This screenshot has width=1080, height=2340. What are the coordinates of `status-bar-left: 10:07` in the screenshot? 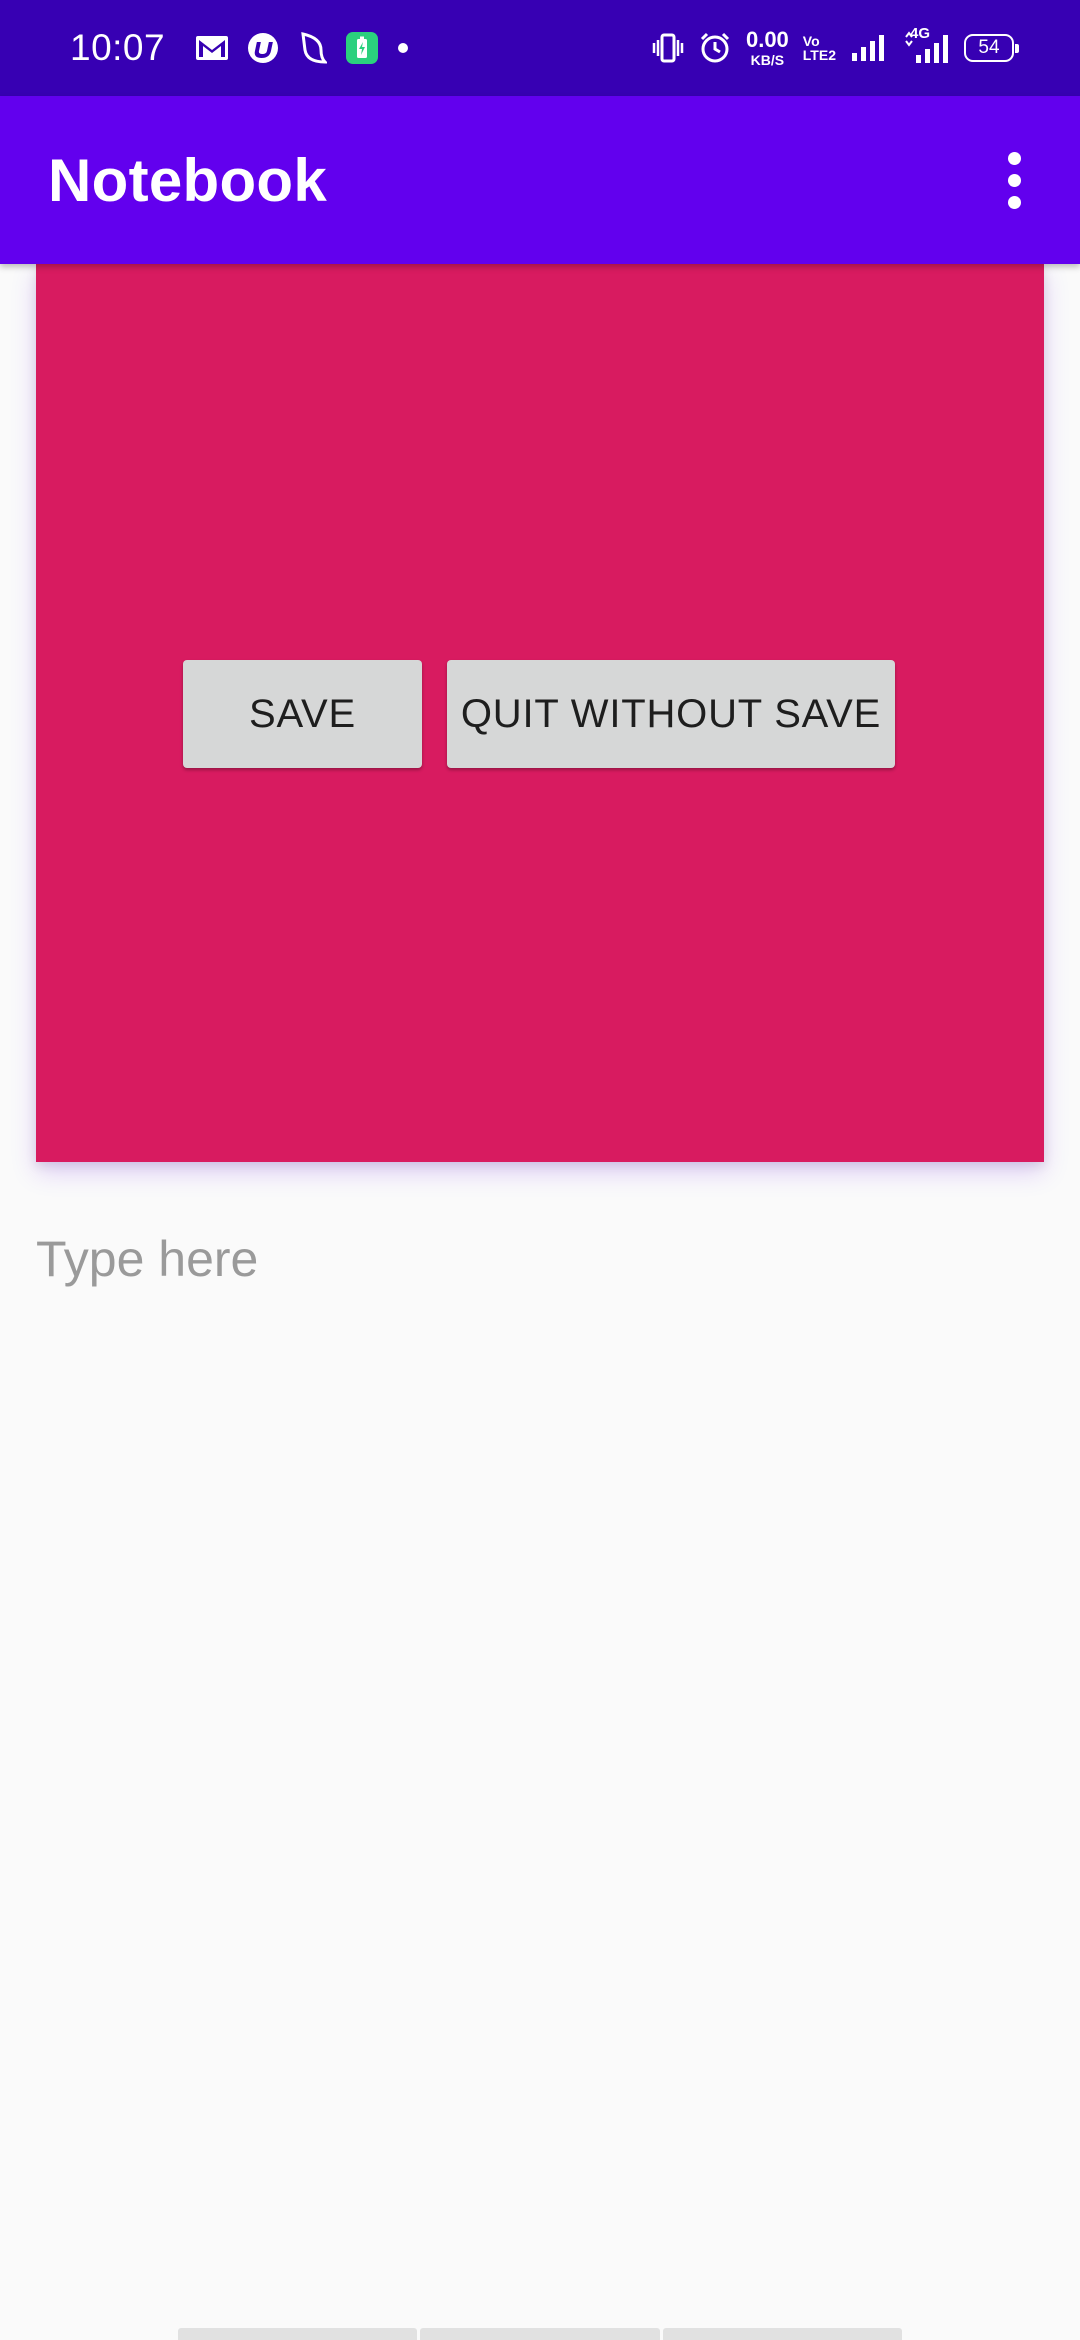 It's located at (248, 48).